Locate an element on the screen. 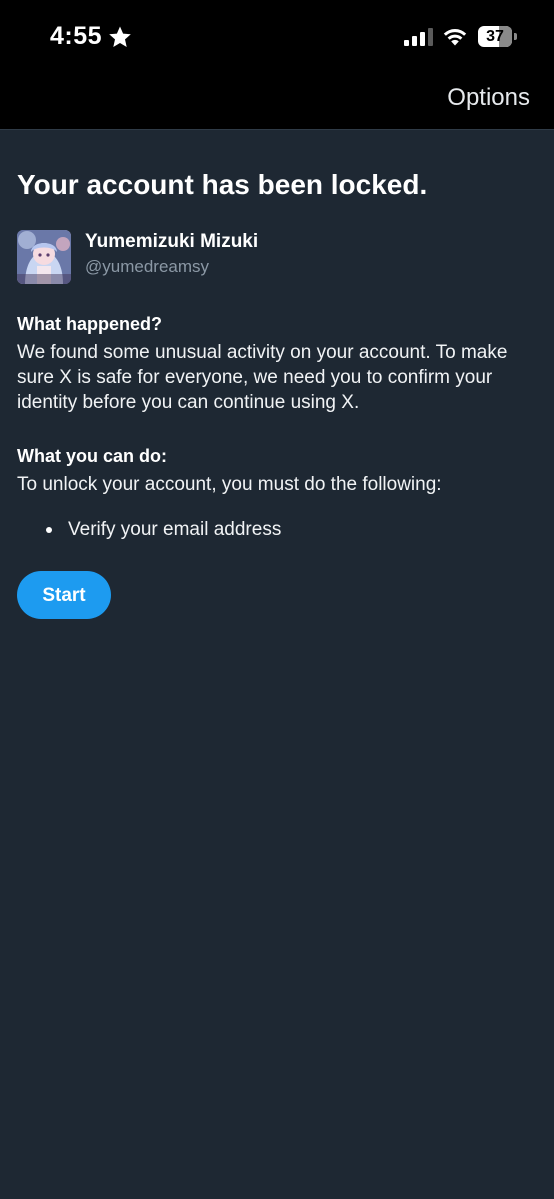  what-you-can-do-heading: What you can do: is located at coordinates (92, 456).